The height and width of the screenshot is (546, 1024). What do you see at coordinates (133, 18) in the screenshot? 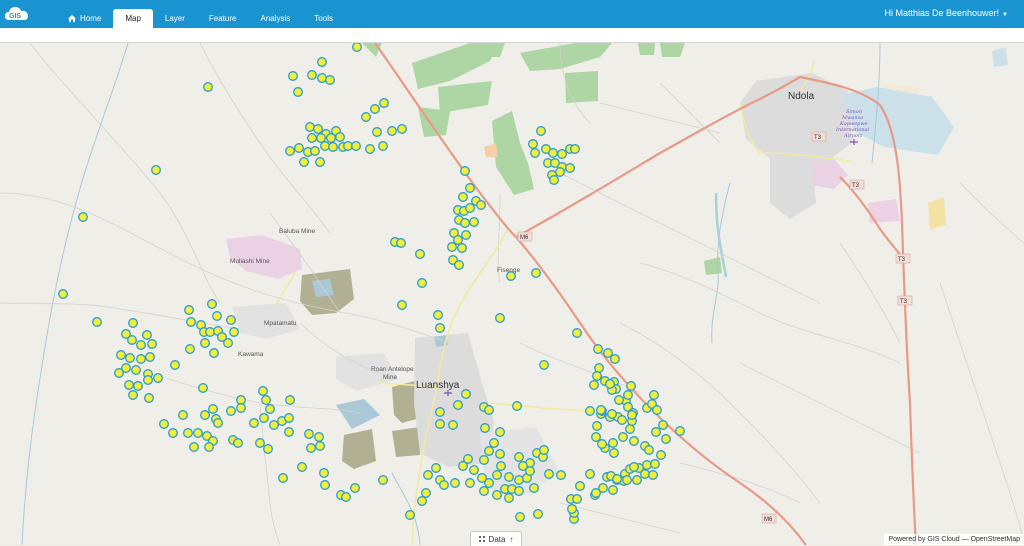
I see `nav-map: Map` at bounding box center [133, 18].